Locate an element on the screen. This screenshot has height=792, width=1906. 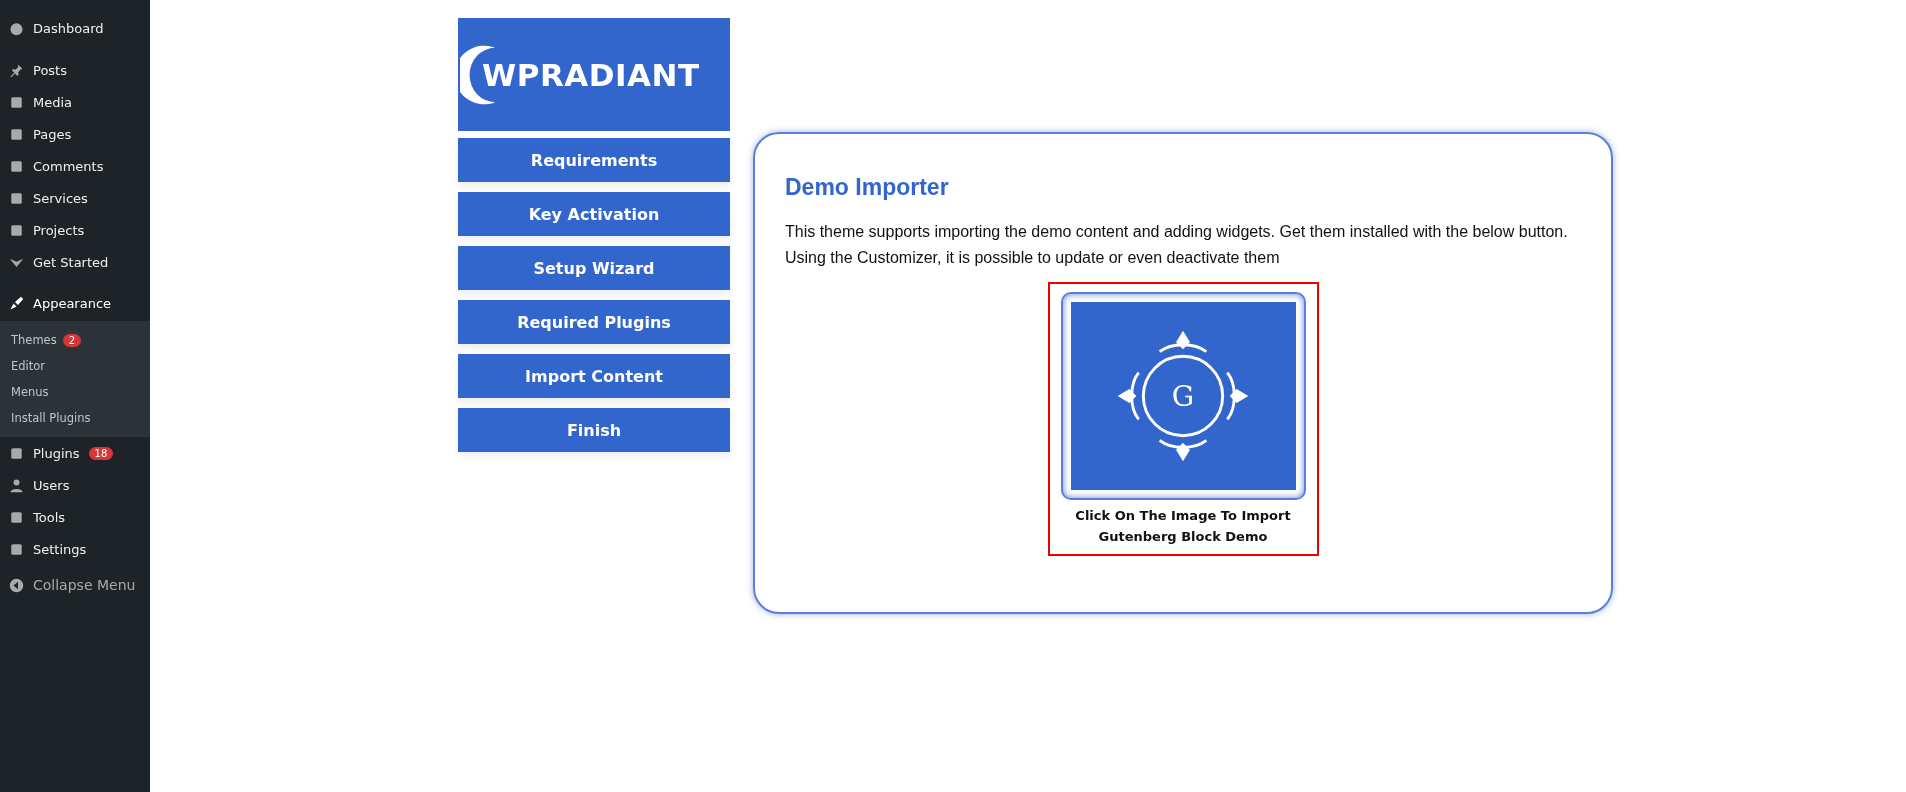
menu-item: Pages is located at coordinates (75, 134).